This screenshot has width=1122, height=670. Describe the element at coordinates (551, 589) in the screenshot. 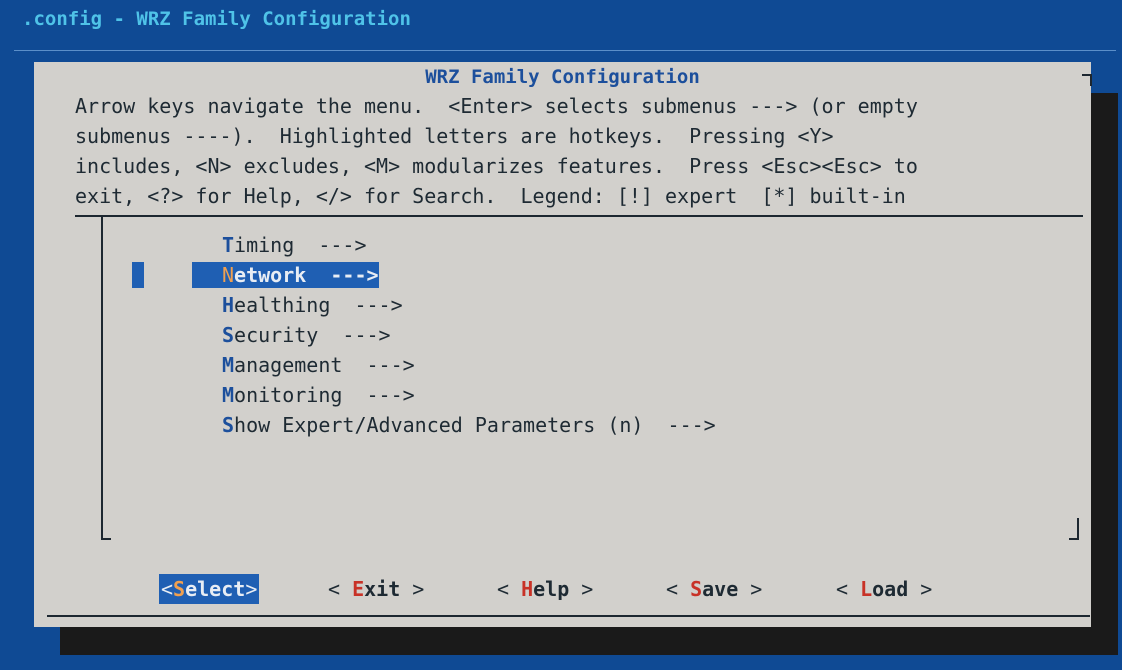

I see `button-label: elp` at that location.